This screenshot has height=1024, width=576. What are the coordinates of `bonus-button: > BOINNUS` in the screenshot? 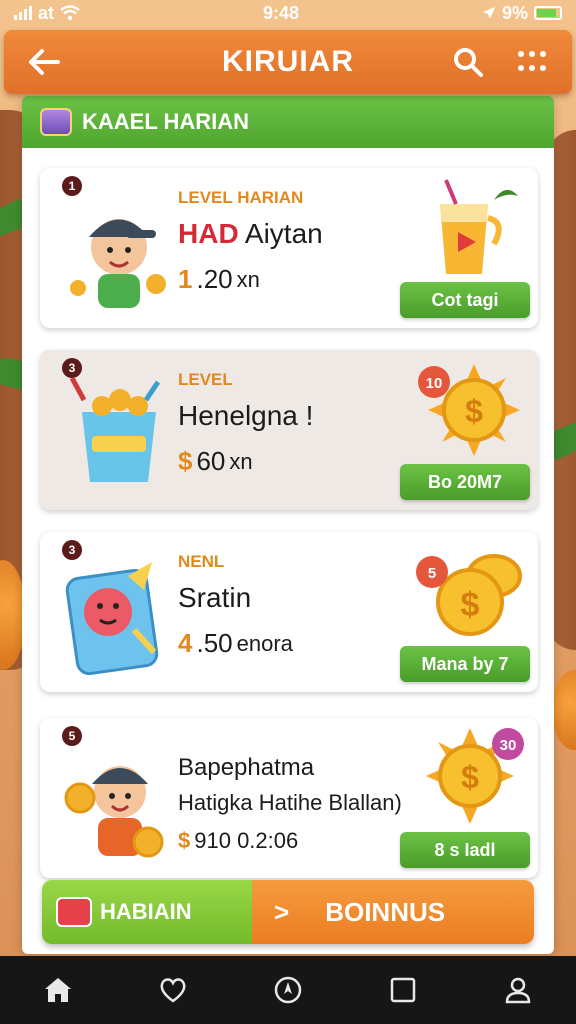 It's located at (393, 912).